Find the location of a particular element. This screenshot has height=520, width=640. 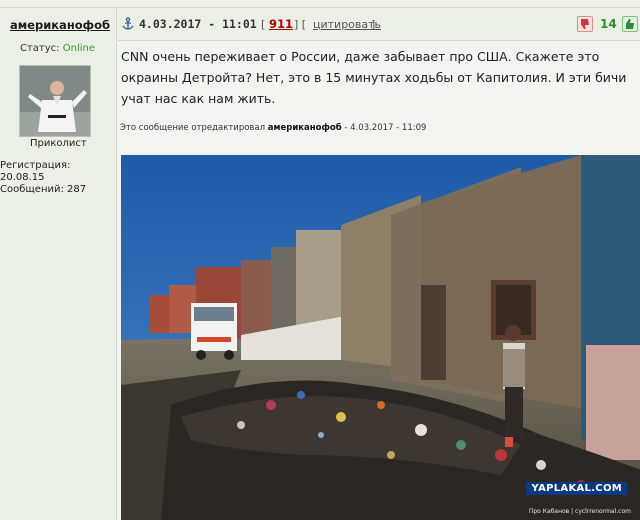

photo-credit: Про Кабанов | cyclrrenormal.com is located at coordinates (579, 511).